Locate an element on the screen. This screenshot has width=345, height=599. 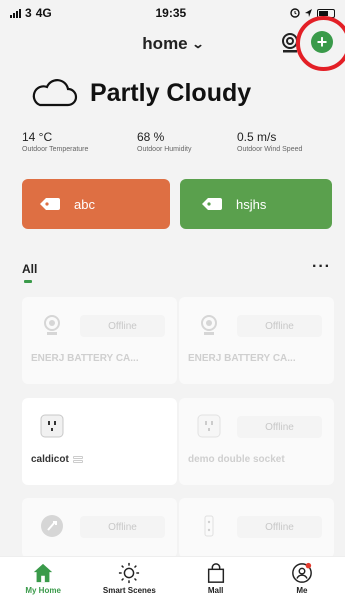
header: home ⌄ + is located at coordinates (172, 43).